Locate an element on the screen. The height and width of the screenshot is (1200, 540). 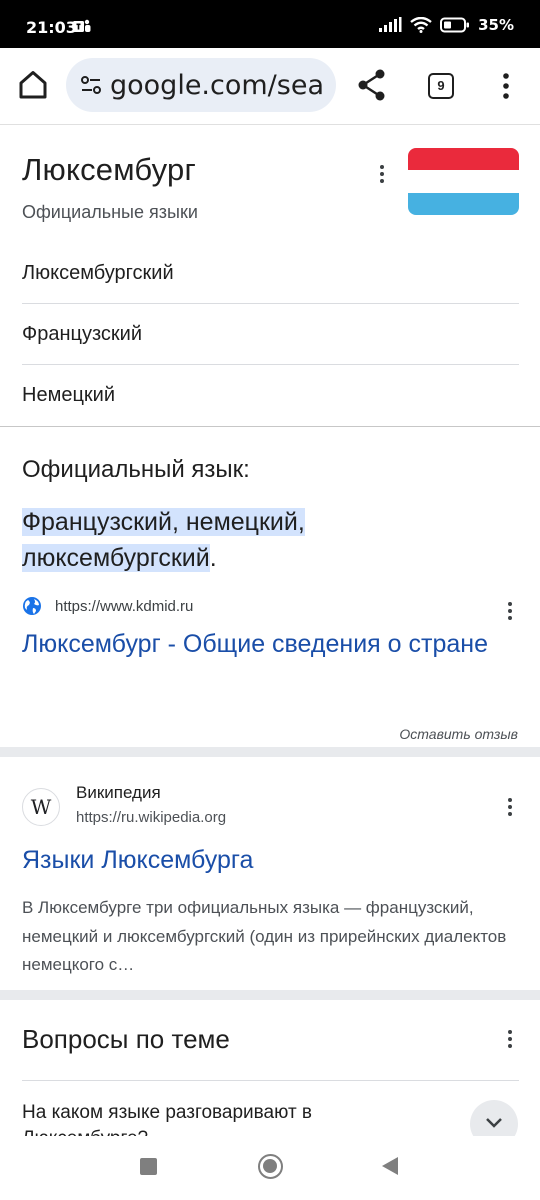
chevron-down-icon is located at coordinates (494, 1123).